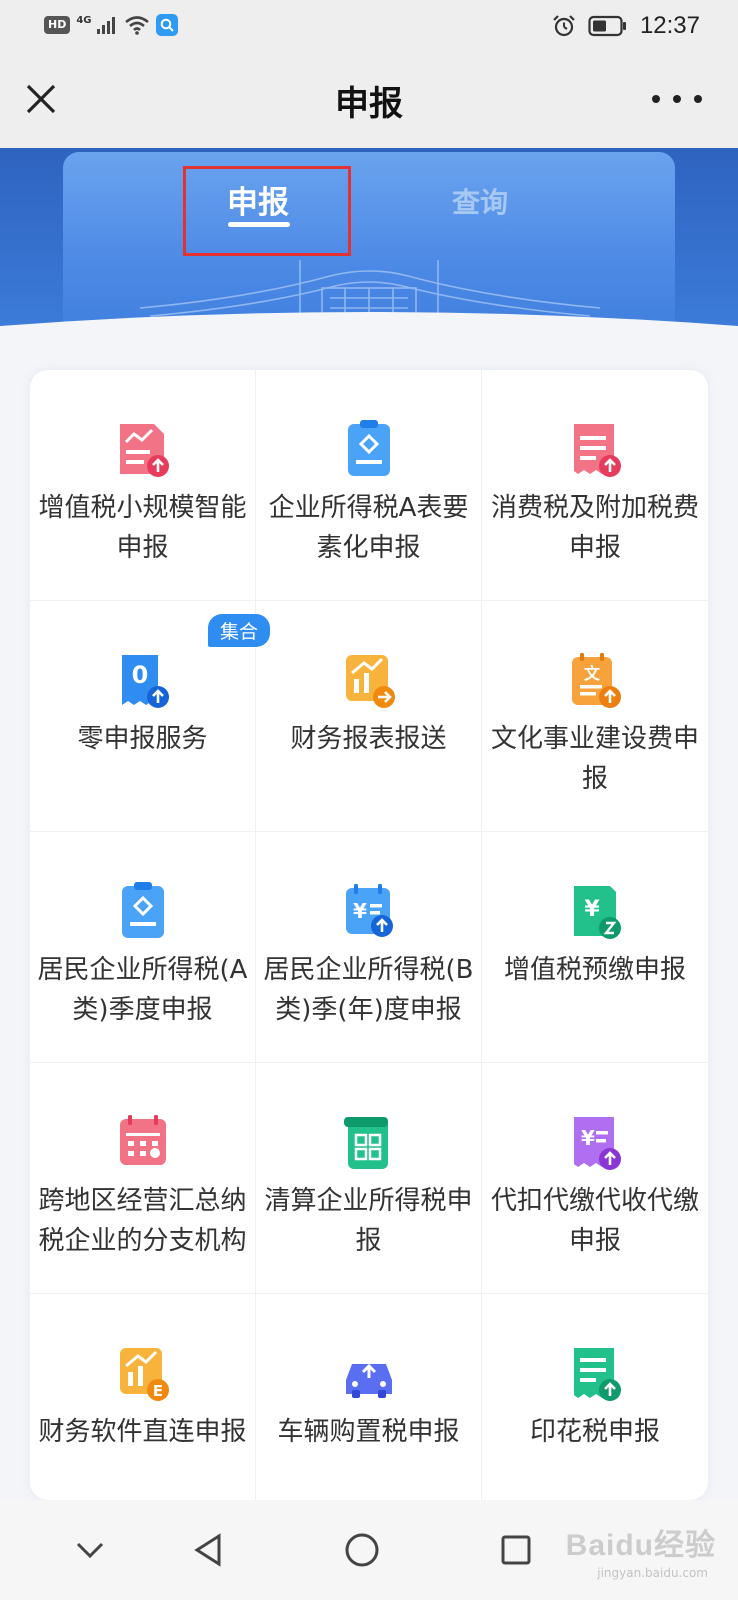  Describe the element at coordinates (640, 1545) in the screenshot. I see `watermark-brand: Baidu经验` at that location.